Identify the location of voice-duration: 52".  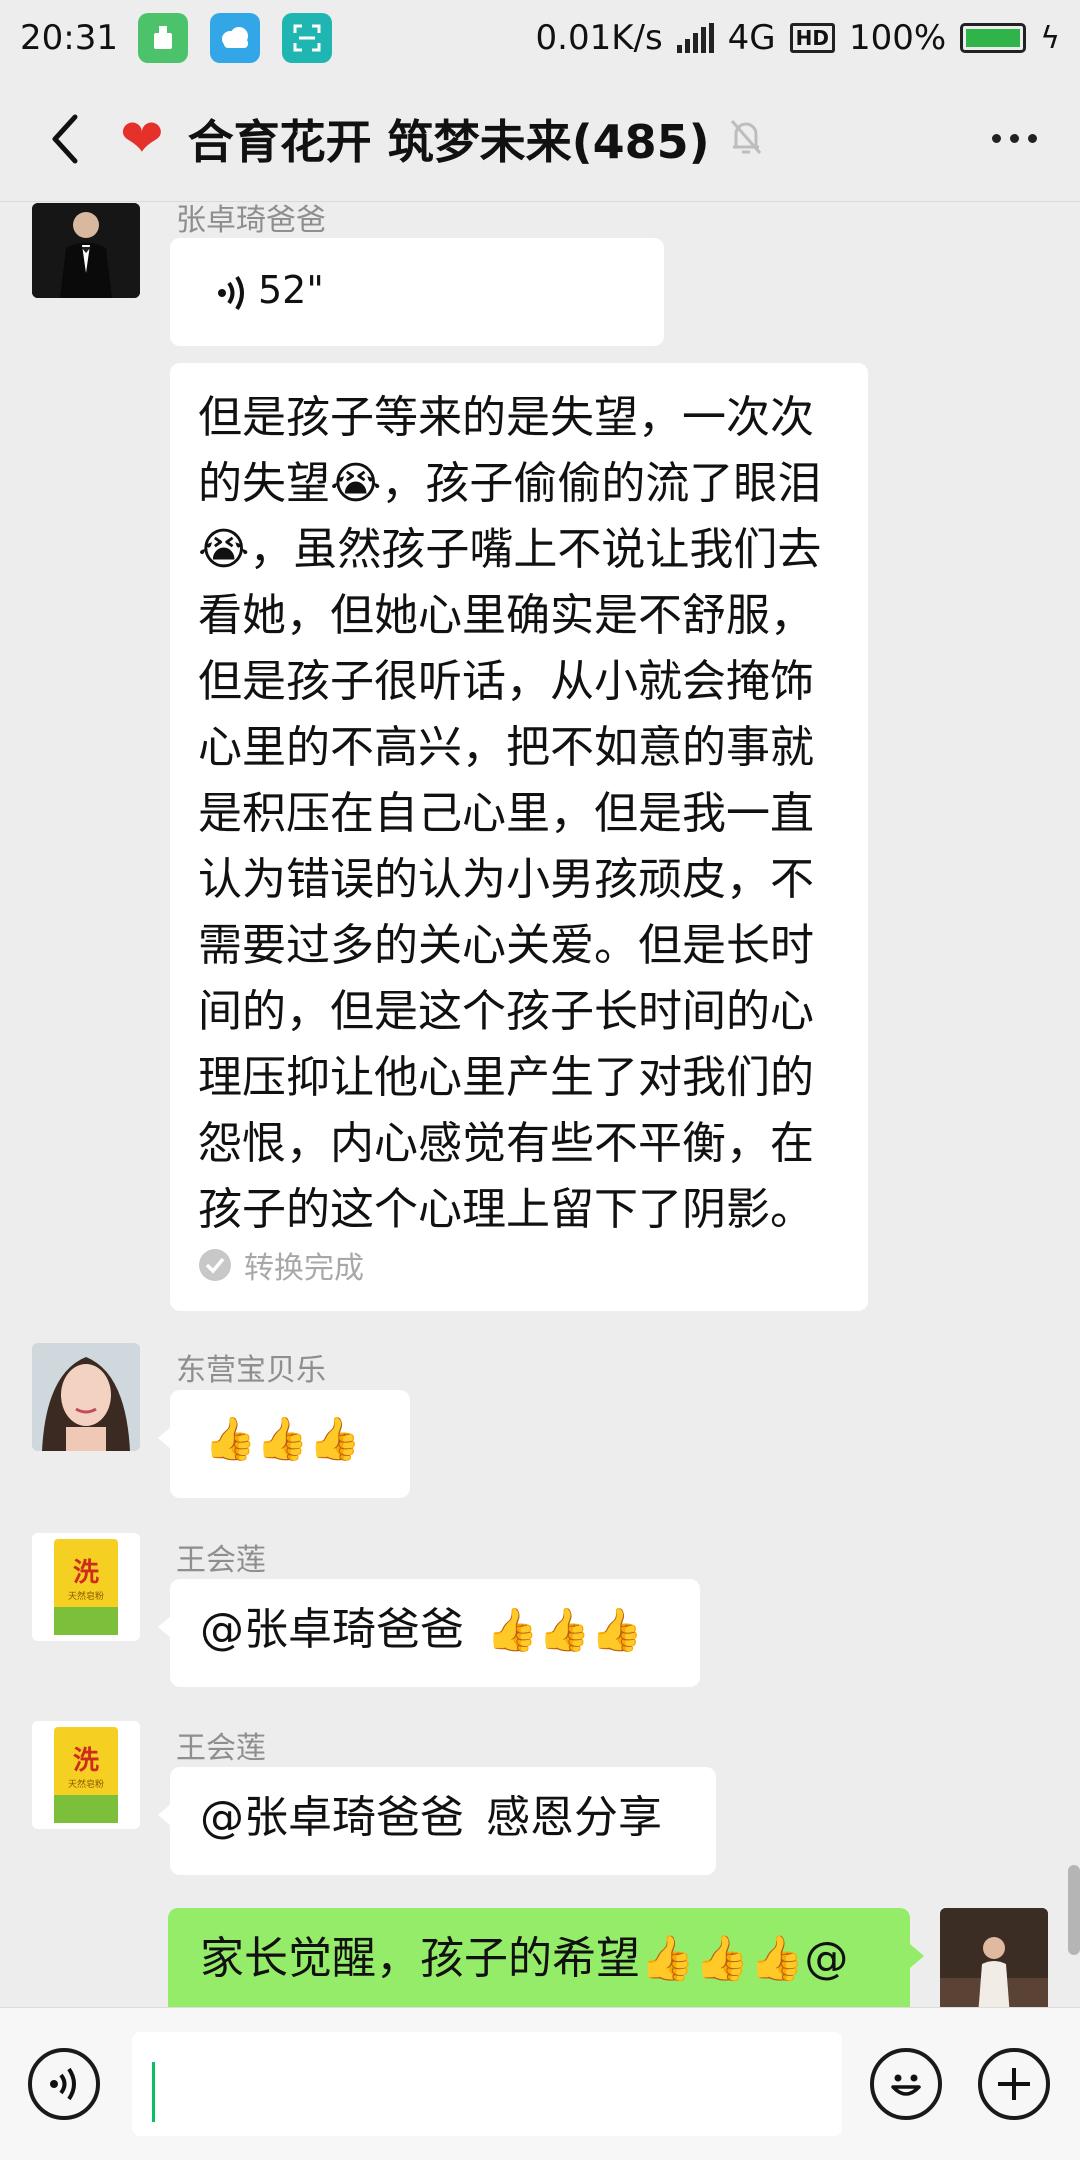
(291, 290).